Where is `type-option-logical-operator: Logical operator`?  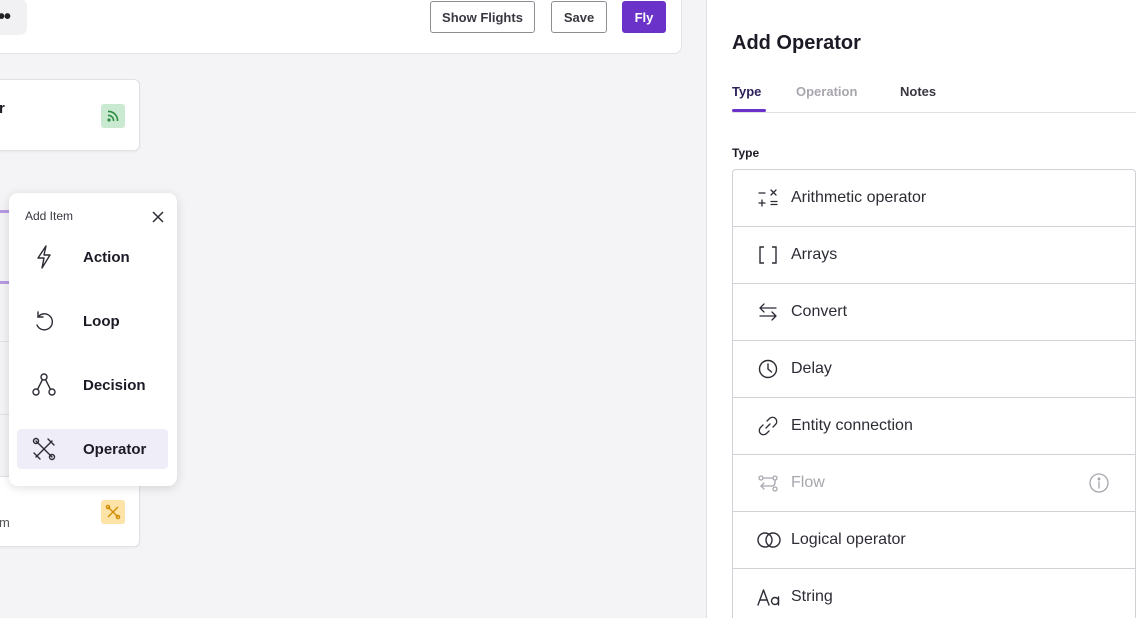
type-option-logical-operator: Logical operator is located at coordinates (934, 540).